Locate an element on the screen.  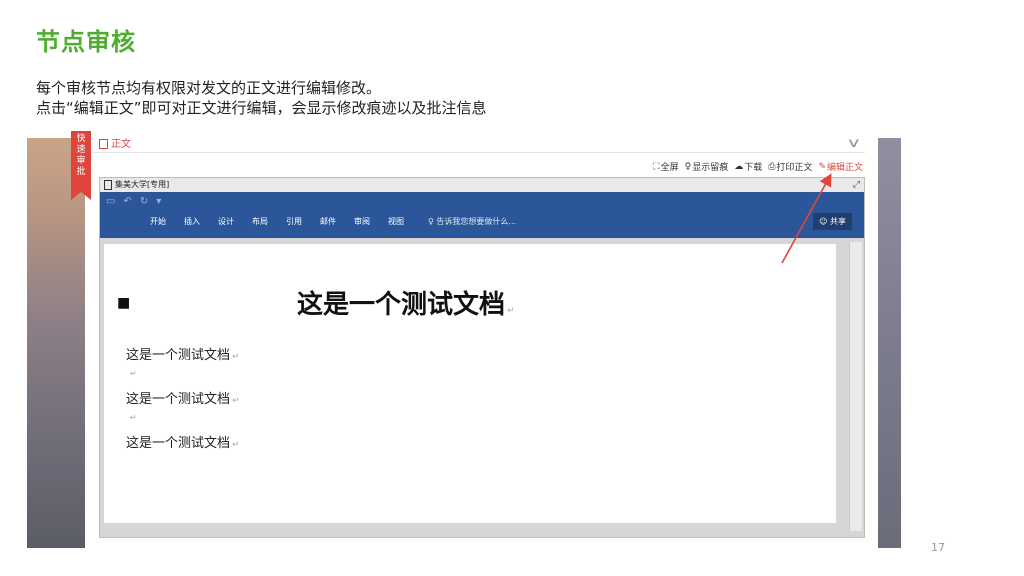
document-heading: 这是一个测试文档 ↵ is located at coordinates (406, 302).